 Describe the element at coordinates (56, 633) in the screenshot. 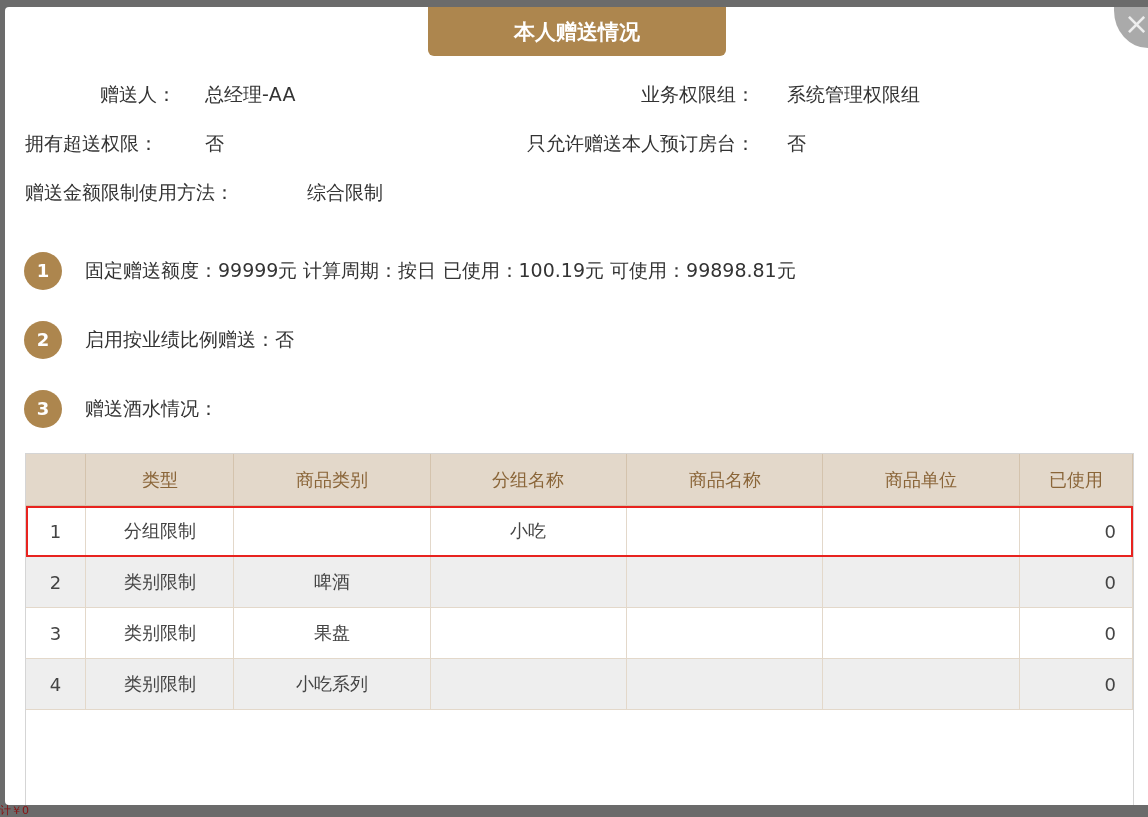

I see `table-cell: 3` at that location.